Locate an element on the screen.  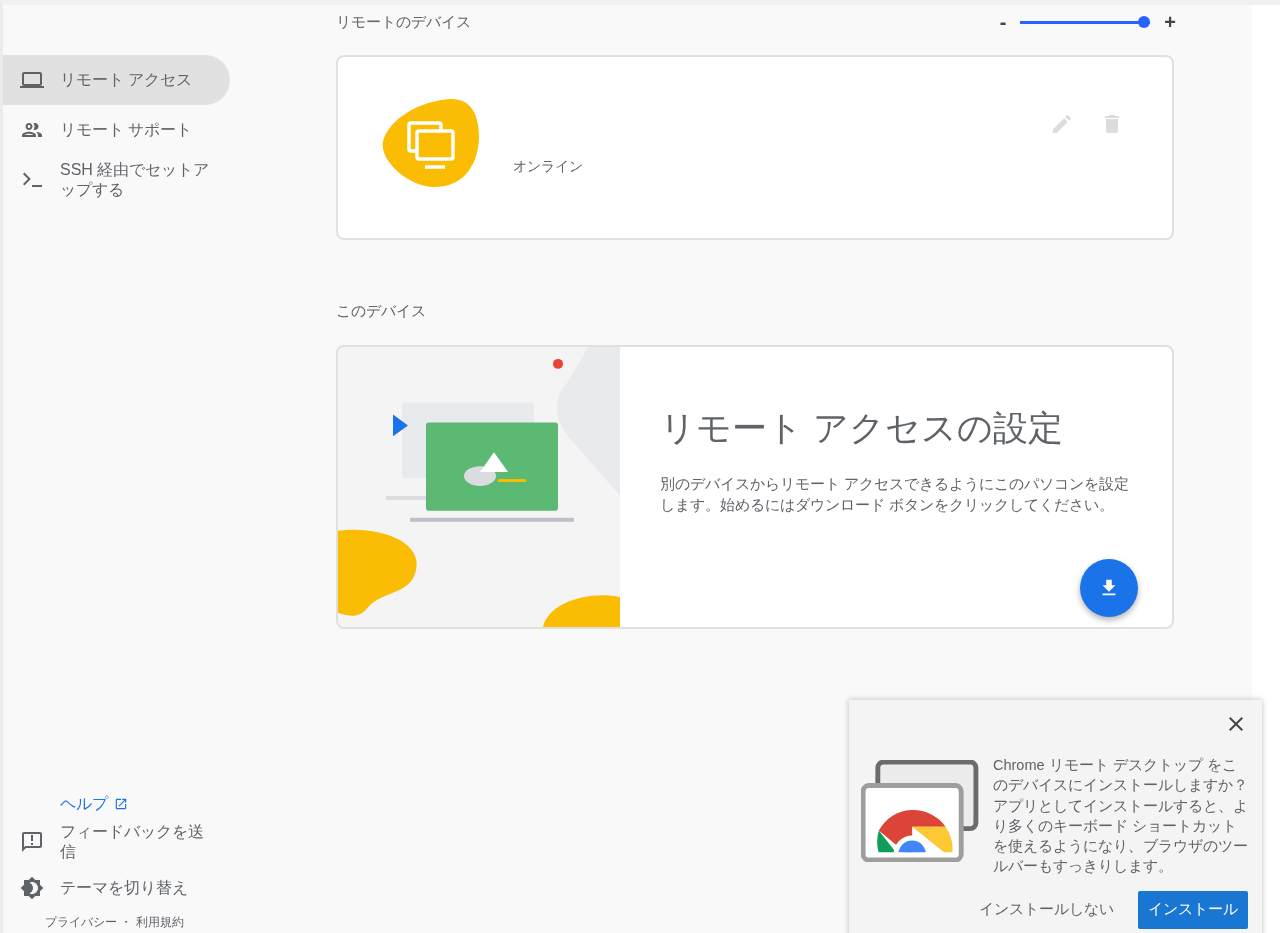
zoom-out-button: - is located at coordinates (1003, 22).